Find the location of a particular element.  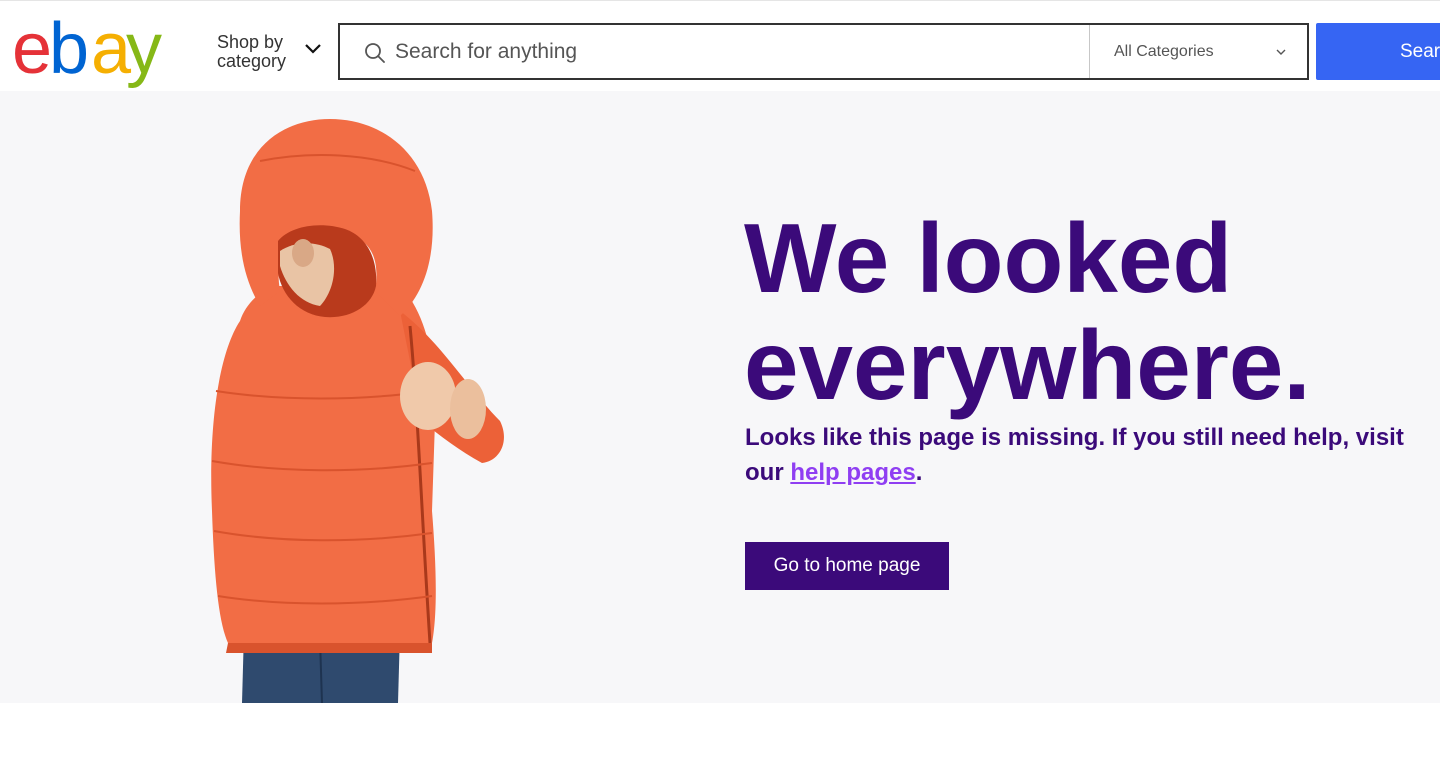

shop-by-line2: category is located at coordinates (252, 61).